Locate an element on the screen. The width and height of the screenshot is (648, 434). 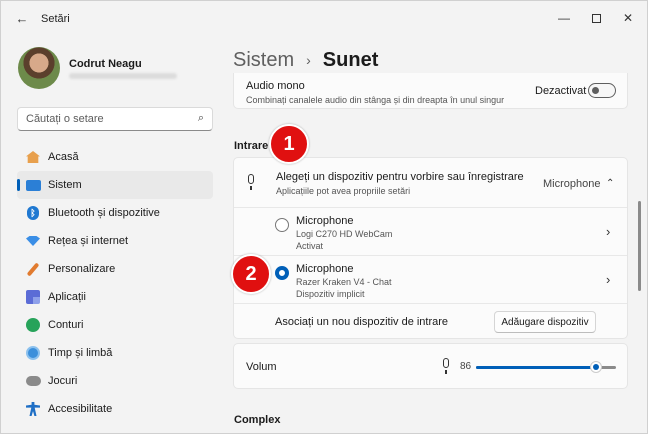
sidebar-item-label: Jocuri is located at coordinates (63, 381).